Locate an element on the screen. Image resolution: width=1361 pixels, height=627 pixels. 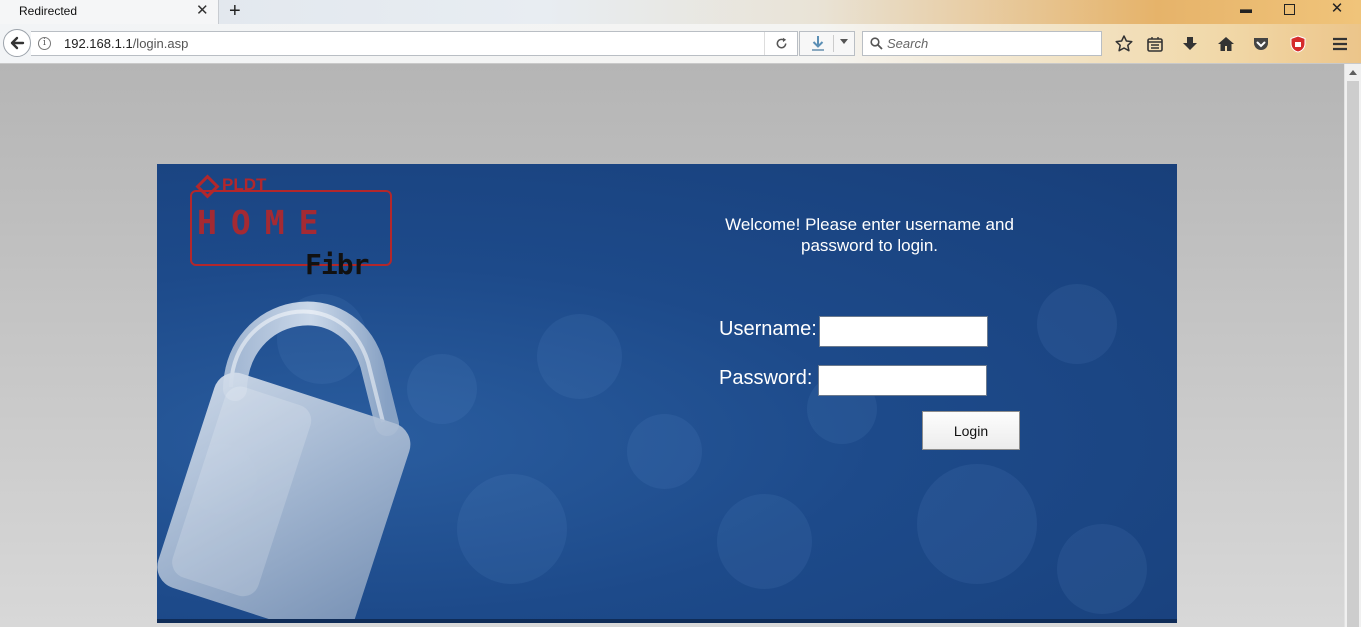
pldt-home-fibr-logo: PLDT HOME Fibr is located at coordinates (292, 226).